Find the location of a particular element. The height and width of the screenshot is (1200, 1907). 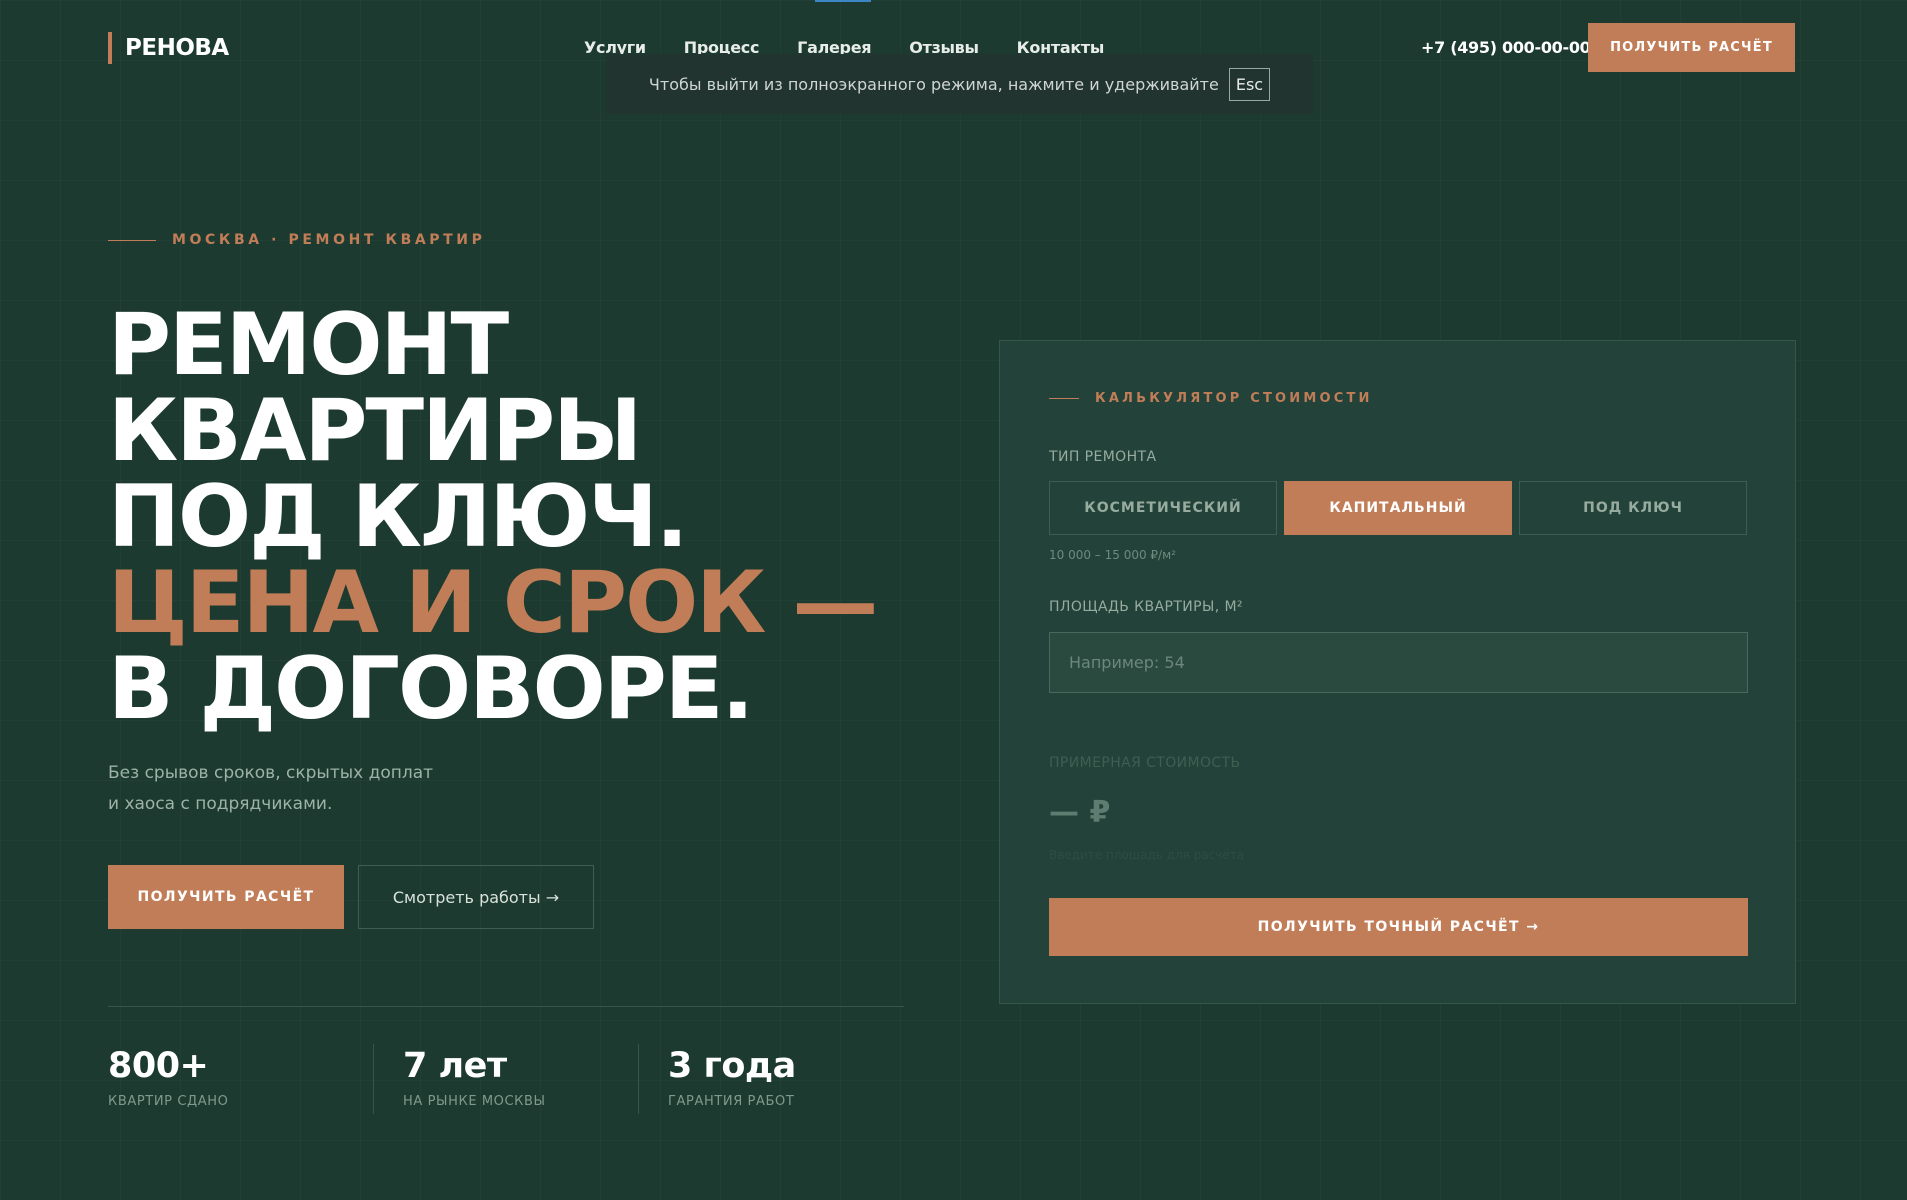

headline-line-1: Ремонт is located at coordinates (308, 345).